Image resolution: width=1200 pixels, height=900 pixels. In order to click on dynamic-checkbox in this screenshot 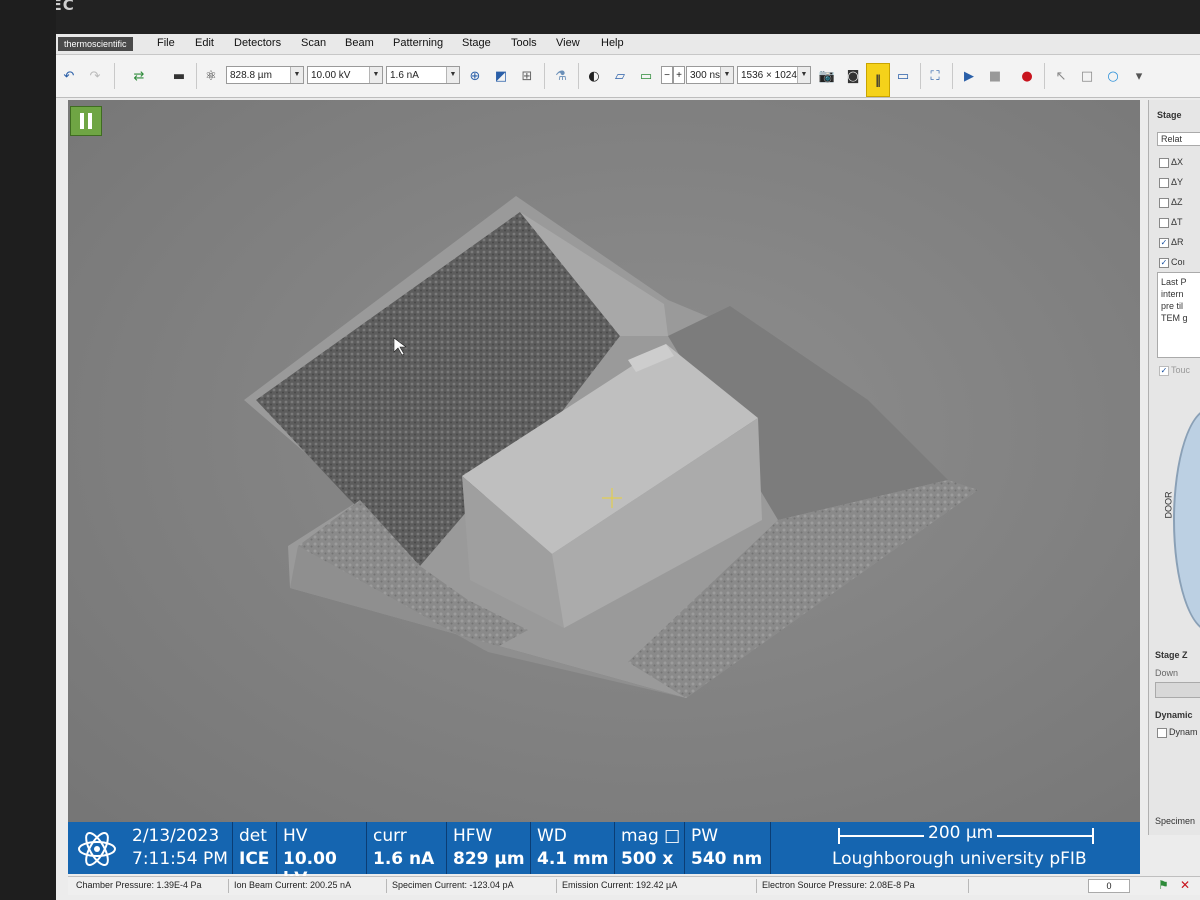, I will do `click(1162, 733)`.